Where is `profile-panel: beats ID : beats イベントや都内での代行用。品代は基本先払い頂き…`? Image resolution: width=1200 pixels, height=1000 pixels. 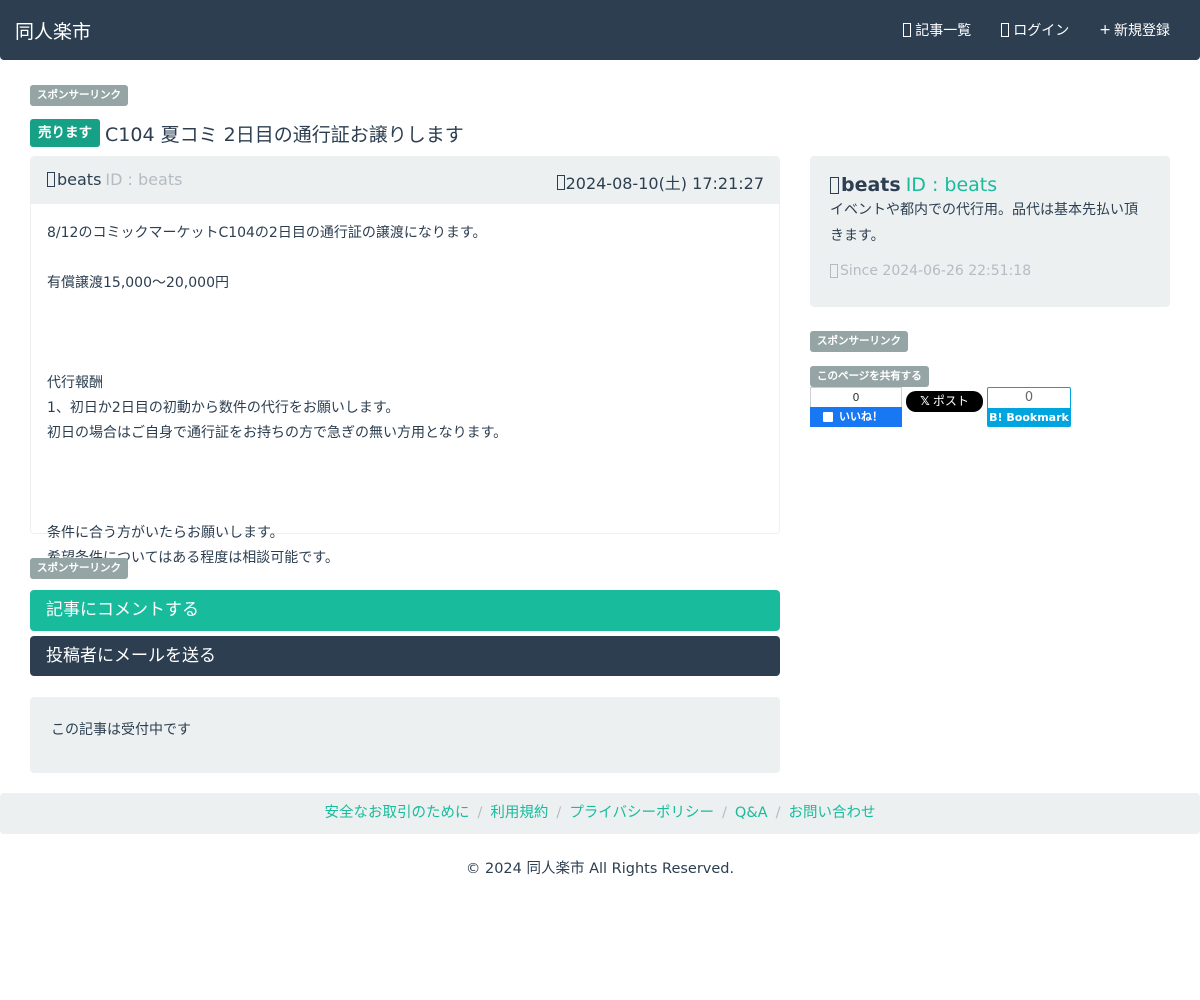 profile-panel: beats ID : beats イベントや都内での代行用。品代は基本先払い頂き… is located at coordinates (990, 231).